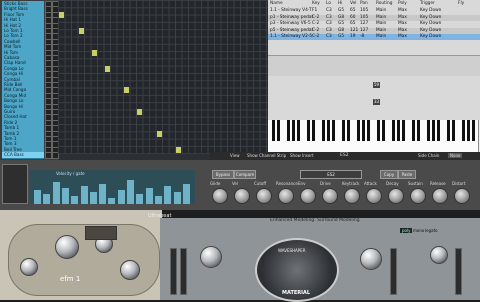 The width and height of the screenshot is (480, 302). I want to click on mono-mode-button: mono, so click(418, 230).